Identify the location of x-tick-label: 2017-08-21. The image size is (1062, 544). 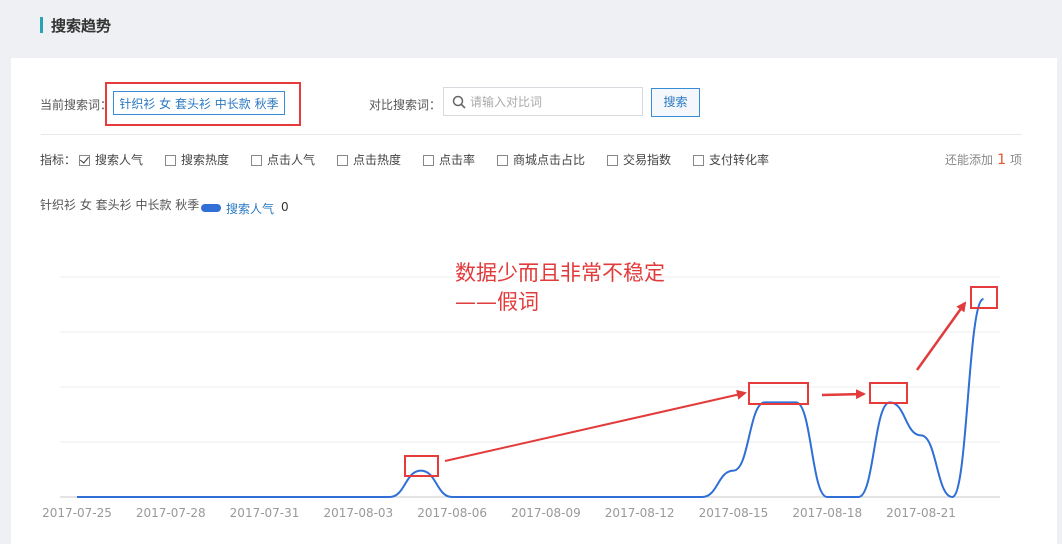
(921, 513).